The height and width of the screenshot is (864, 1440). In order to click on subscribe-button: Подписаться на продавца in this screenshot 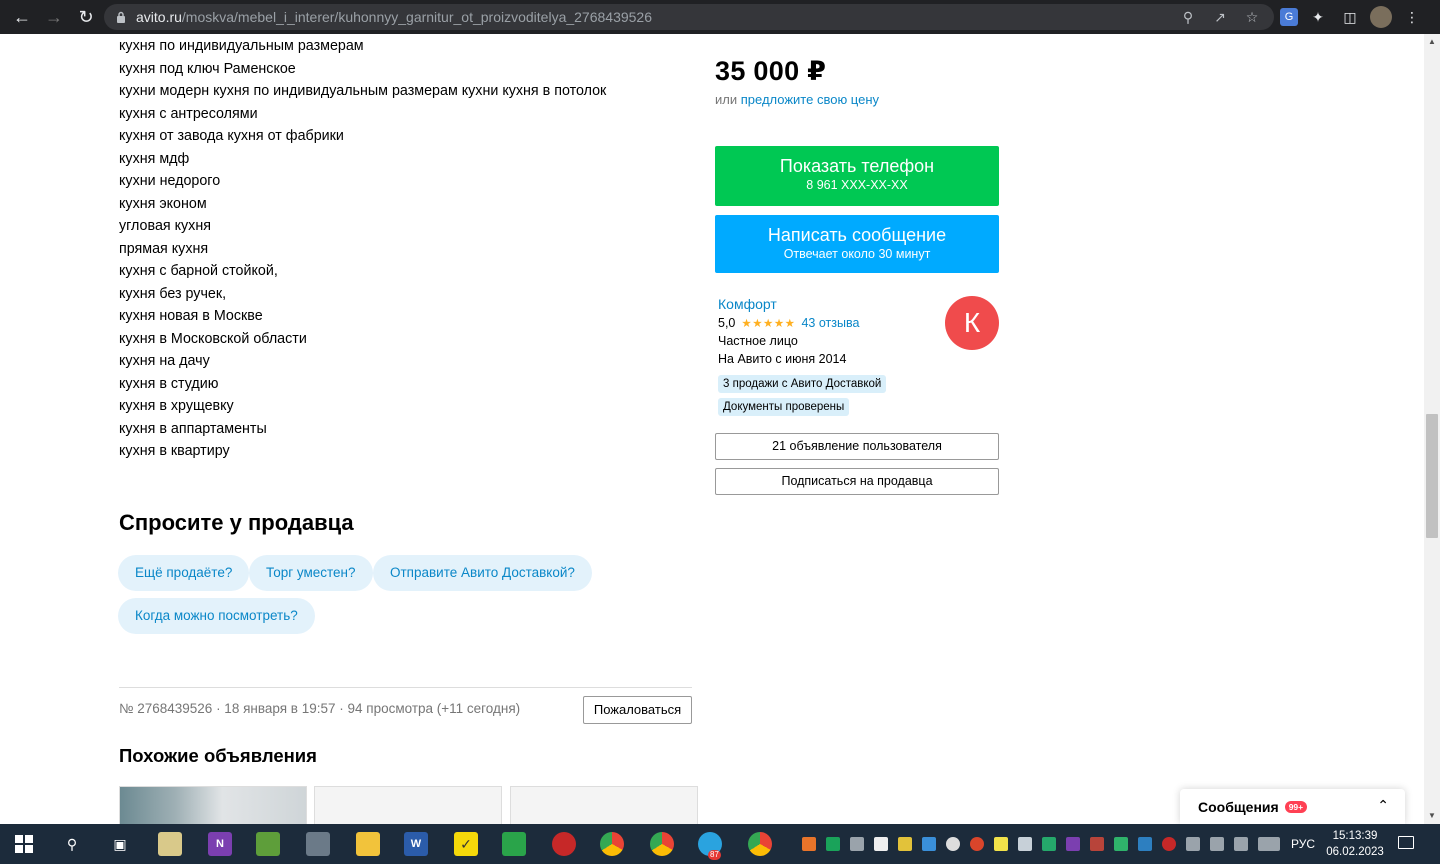, I will do `click(857, 481)`.